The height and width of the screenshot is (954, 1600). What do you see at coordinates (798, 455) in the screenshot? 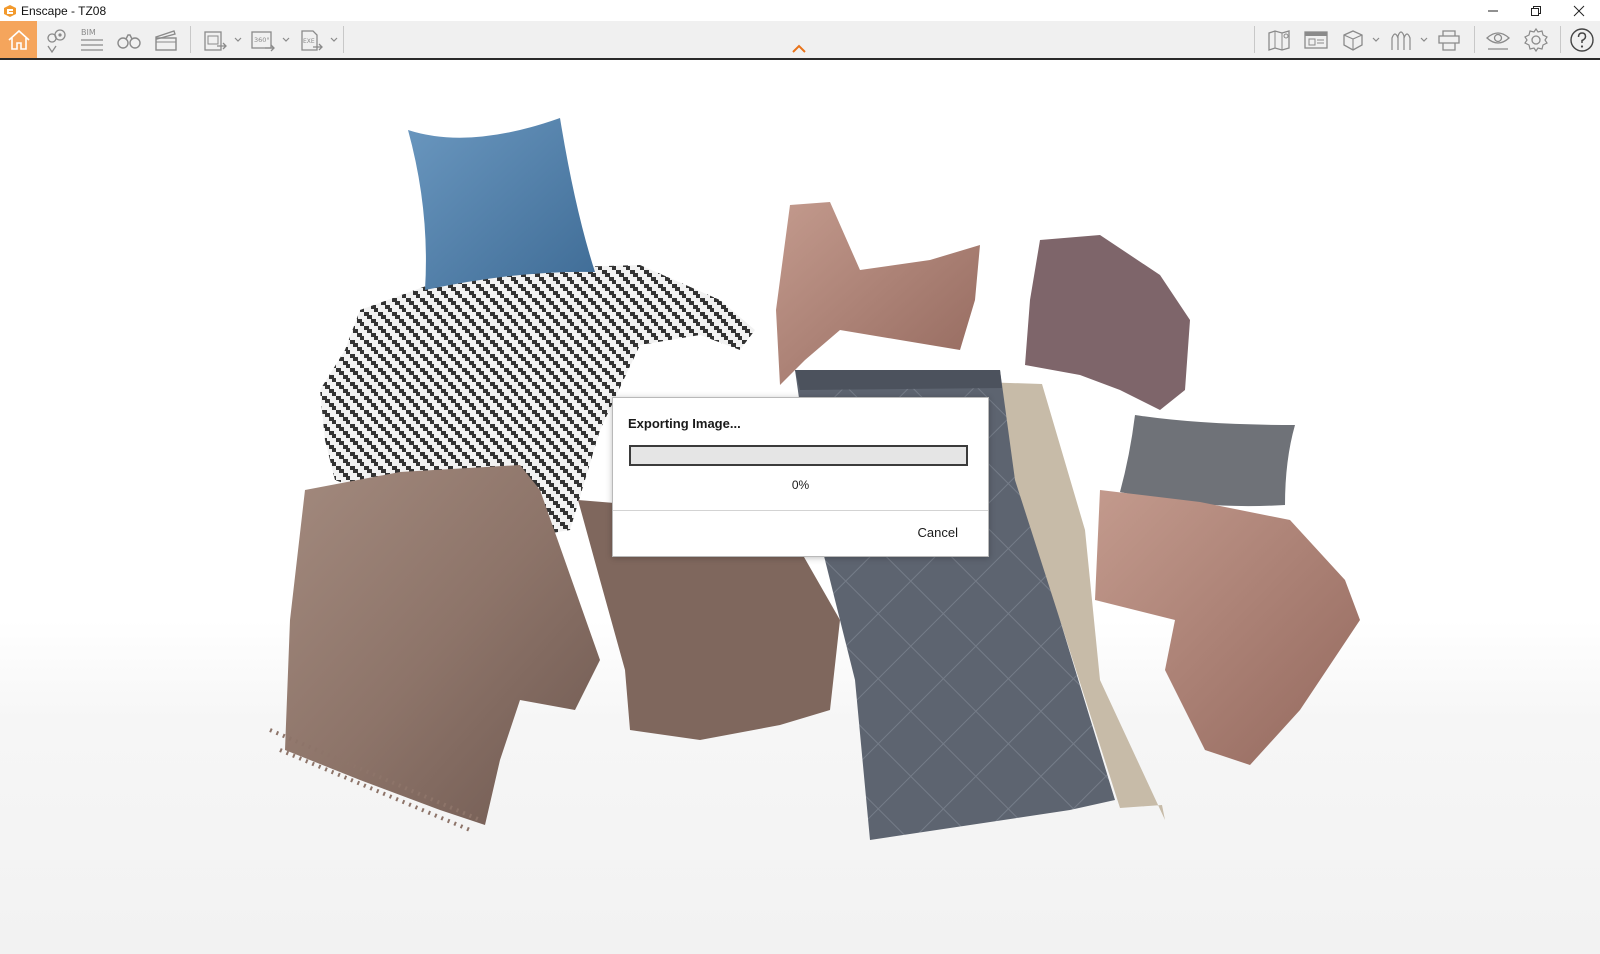
I see `progress-bar` at bounding box center [798, 455].